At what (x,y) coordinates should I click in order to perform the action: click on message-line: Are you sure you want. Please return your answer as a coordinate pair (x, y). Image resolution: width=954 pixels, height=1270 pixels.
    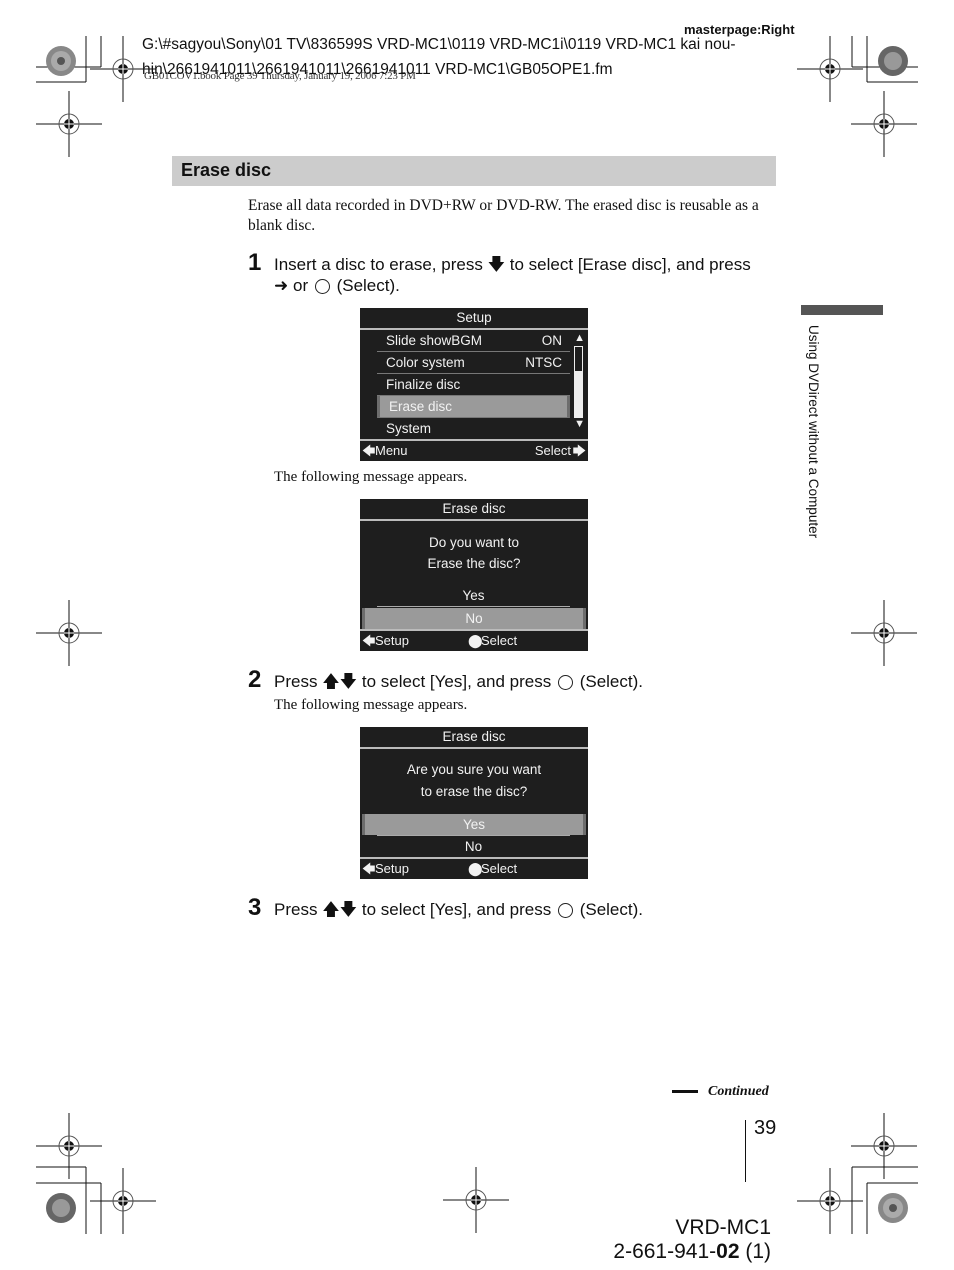
    Looking at the image, I should click on (474, 769).